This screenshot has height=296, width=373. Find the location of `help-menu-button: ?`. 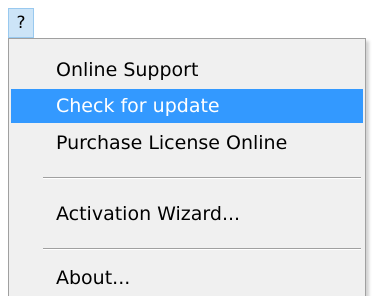

help-menu-button: ? is located at coordinates (21, 23).